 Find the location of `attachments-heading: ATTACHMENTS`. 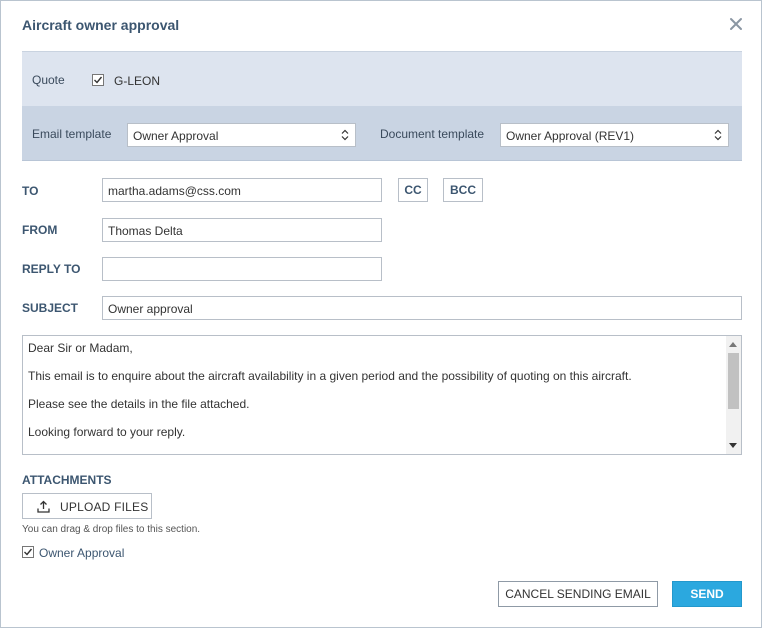

attachments-heading: ATTACHMENTS is located at coordinates (67, 480).